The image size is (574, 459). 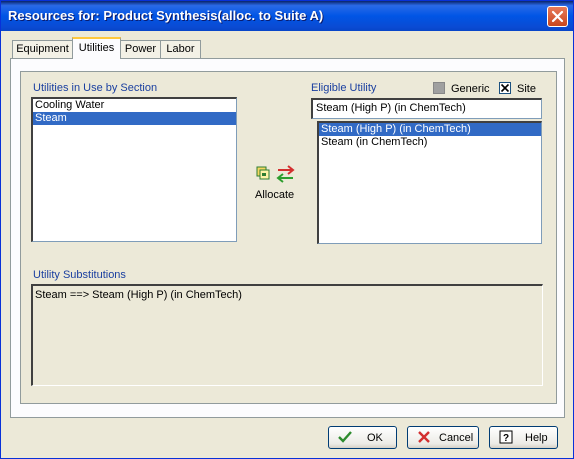 I want to click on tab-utilities: Utilities, so click(x=96, y=48).